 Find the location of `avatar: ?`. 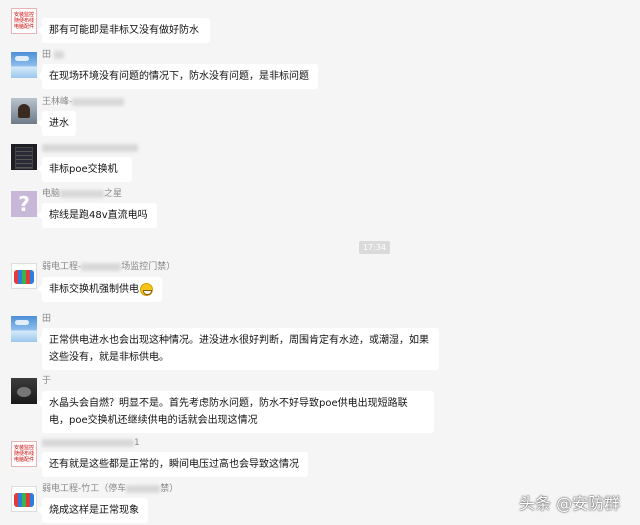

avatar: ? is located at coordinates (24, 204).